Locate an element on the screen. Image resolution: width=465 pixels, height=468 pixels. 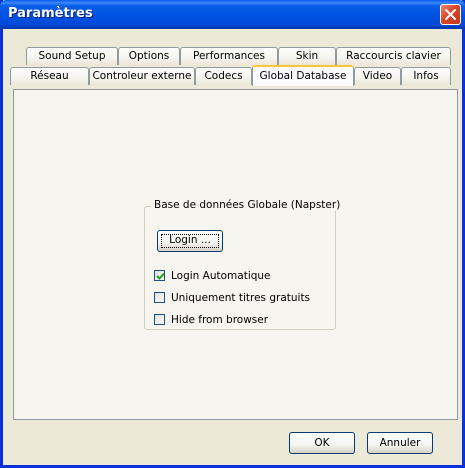
focus-rect is located at coordinates (190, 241).